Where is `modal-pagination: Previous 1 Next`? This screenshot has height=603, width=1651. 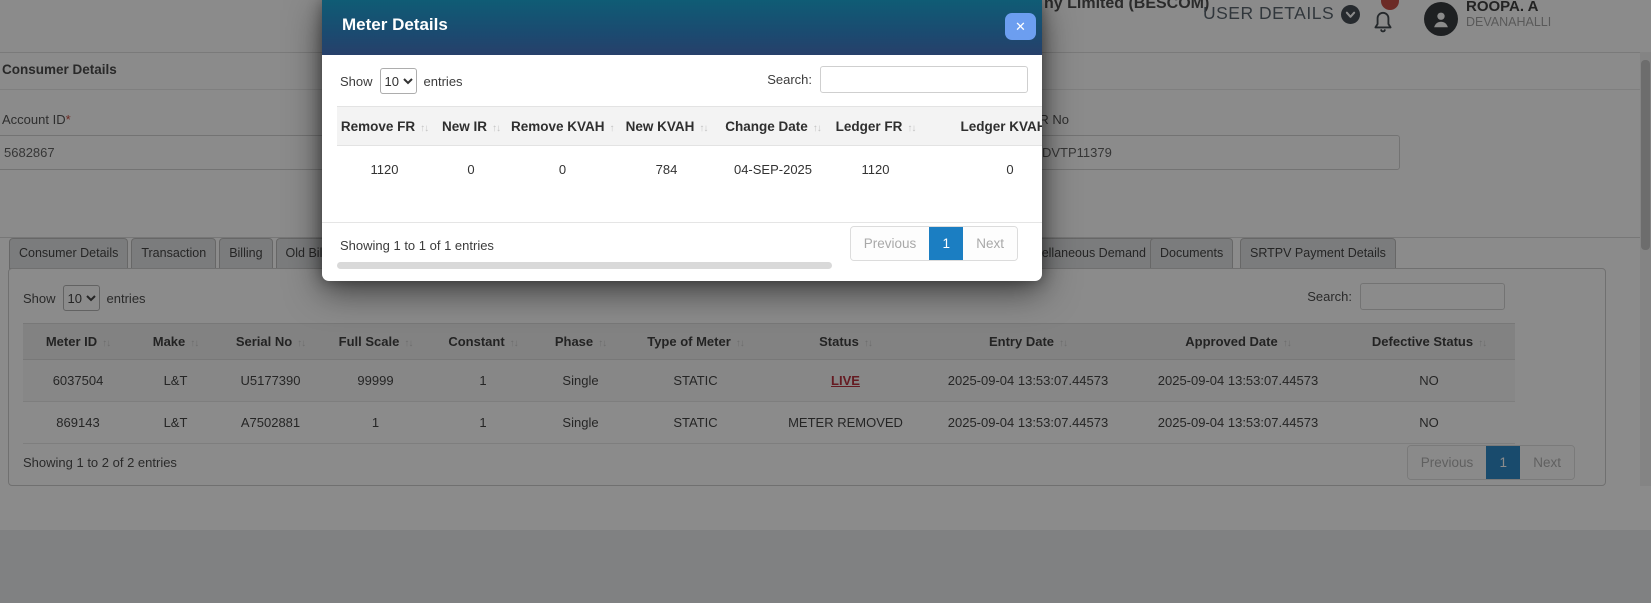
modal-pagination: Previous 1 Next is located at coordinates (933, 243).